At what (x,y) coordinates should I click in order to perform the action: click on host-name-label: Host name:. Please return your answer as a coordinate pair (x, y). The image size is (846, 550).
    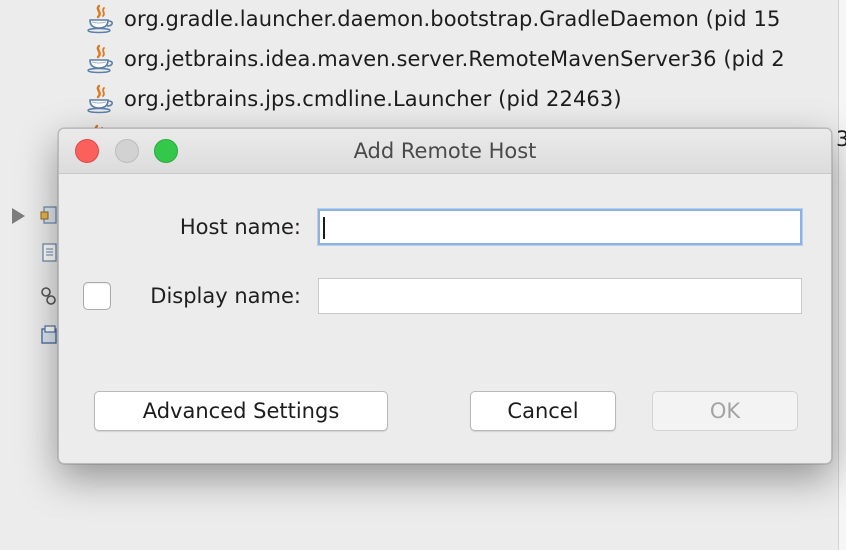
    Looking at the image, I should click on (240, 227).